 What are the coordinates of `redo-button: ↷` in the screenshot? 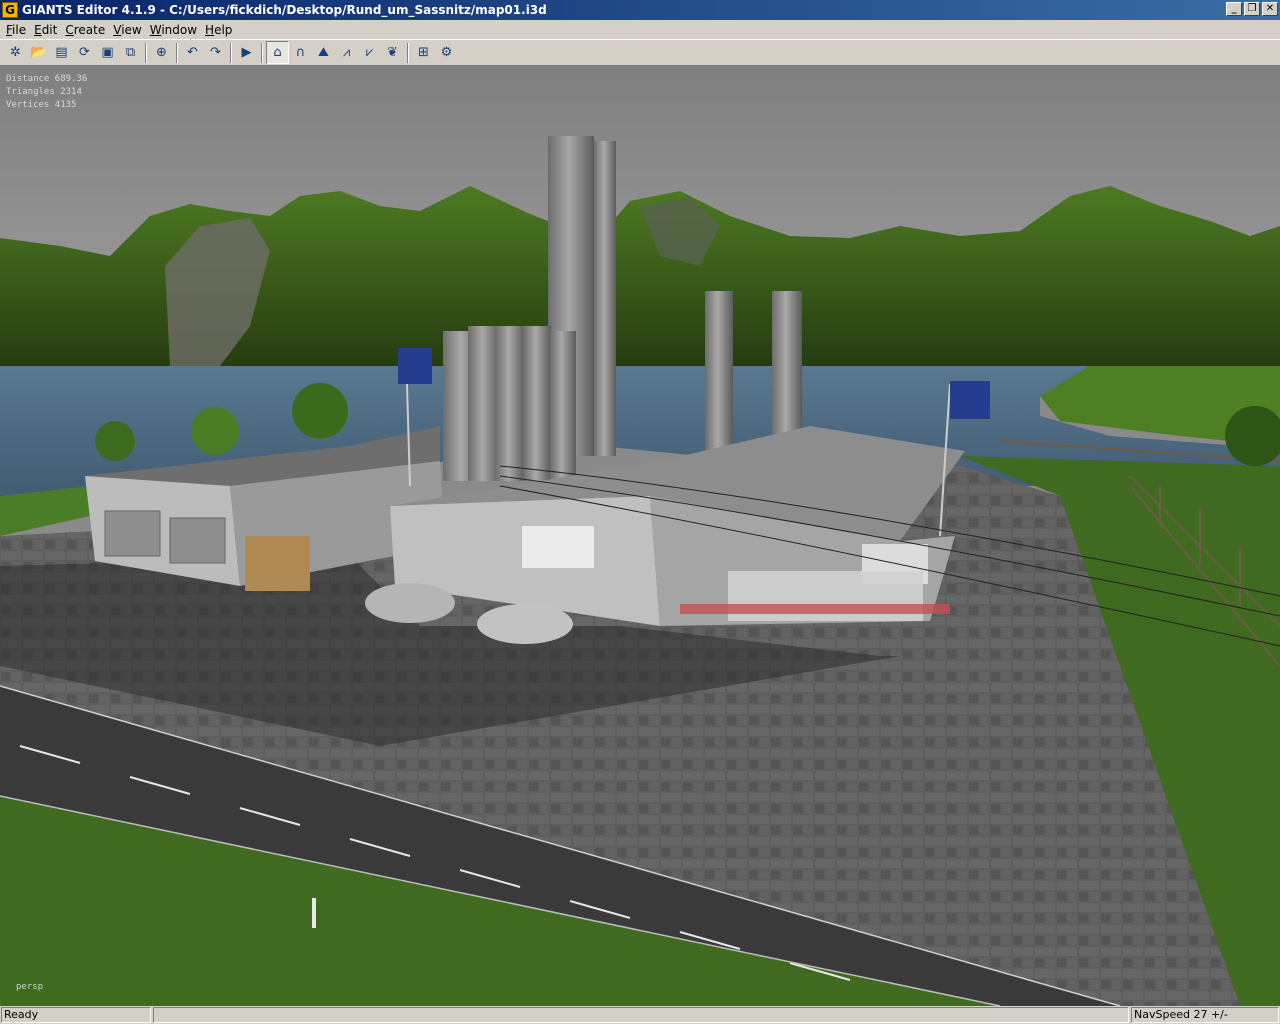 It's located at (215, 52).